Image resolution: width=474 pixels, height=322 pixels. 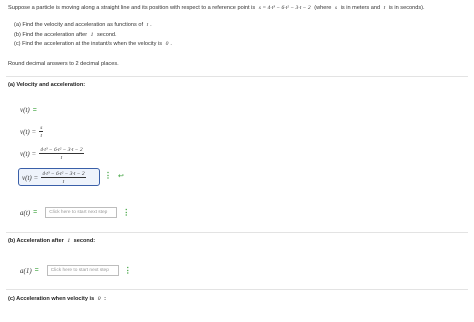 What do you see at coordinates (36, 241) in the screenshot?
I see `section-b-title-prefix: (b) Acceleration after` at bounding box center [36, 241].